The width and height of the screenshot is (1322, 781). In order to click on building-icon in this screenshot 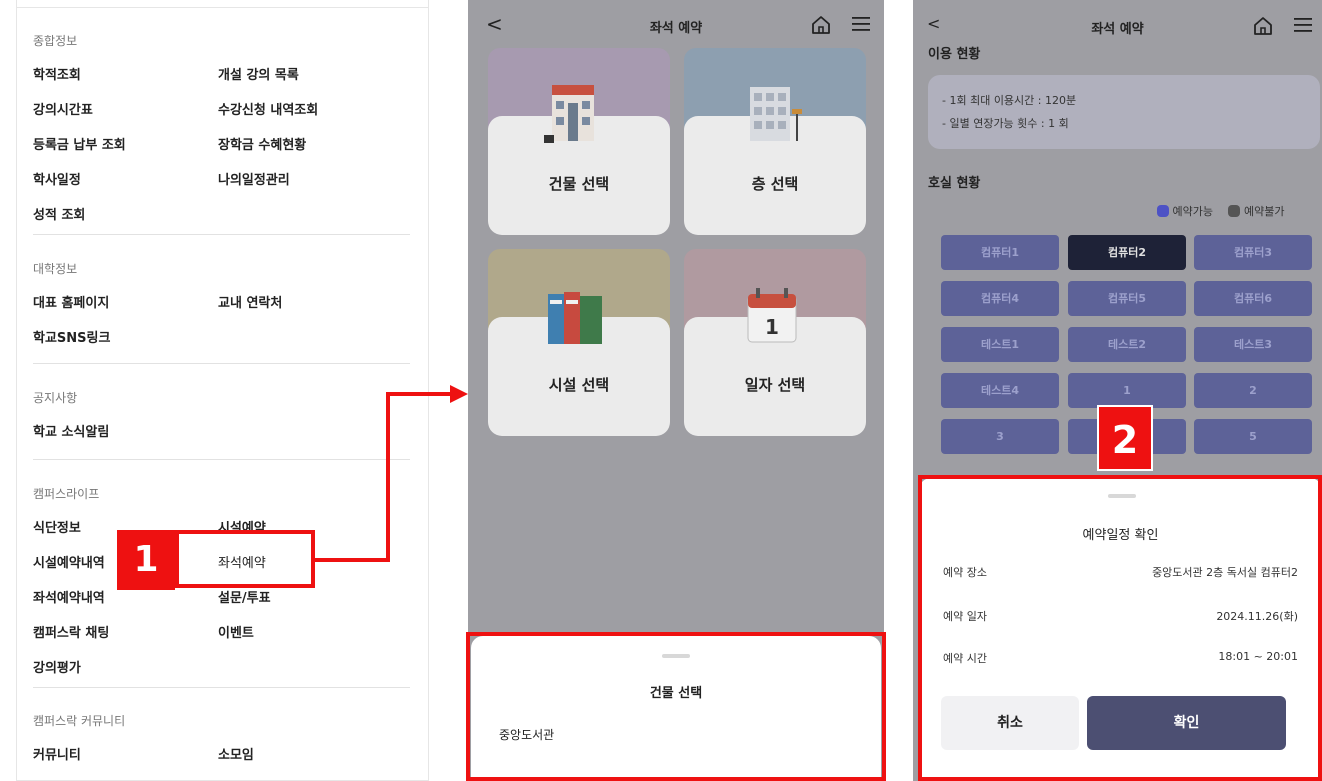, I will do `click(569, 114)`.